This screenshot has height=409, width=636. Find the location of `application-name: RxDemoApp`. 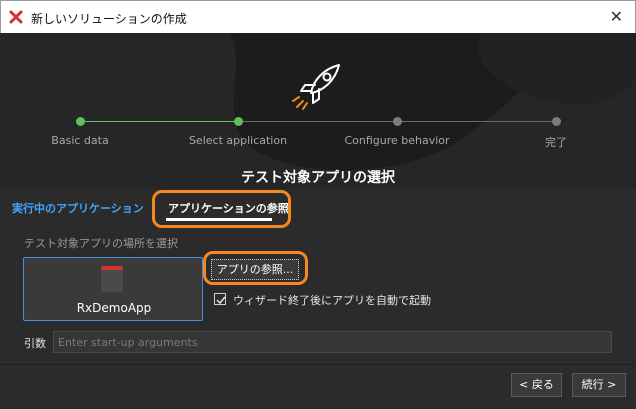

application-name: RxDemoApp is located at coordinates (114, 308).